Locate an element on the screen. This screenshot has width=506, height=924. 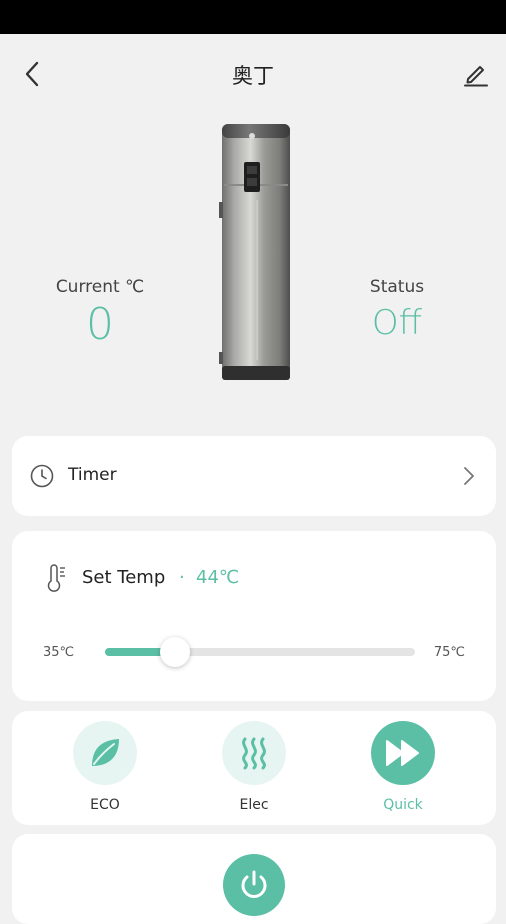
mode-eco-button: ECO is located at coordinates (105, 767).